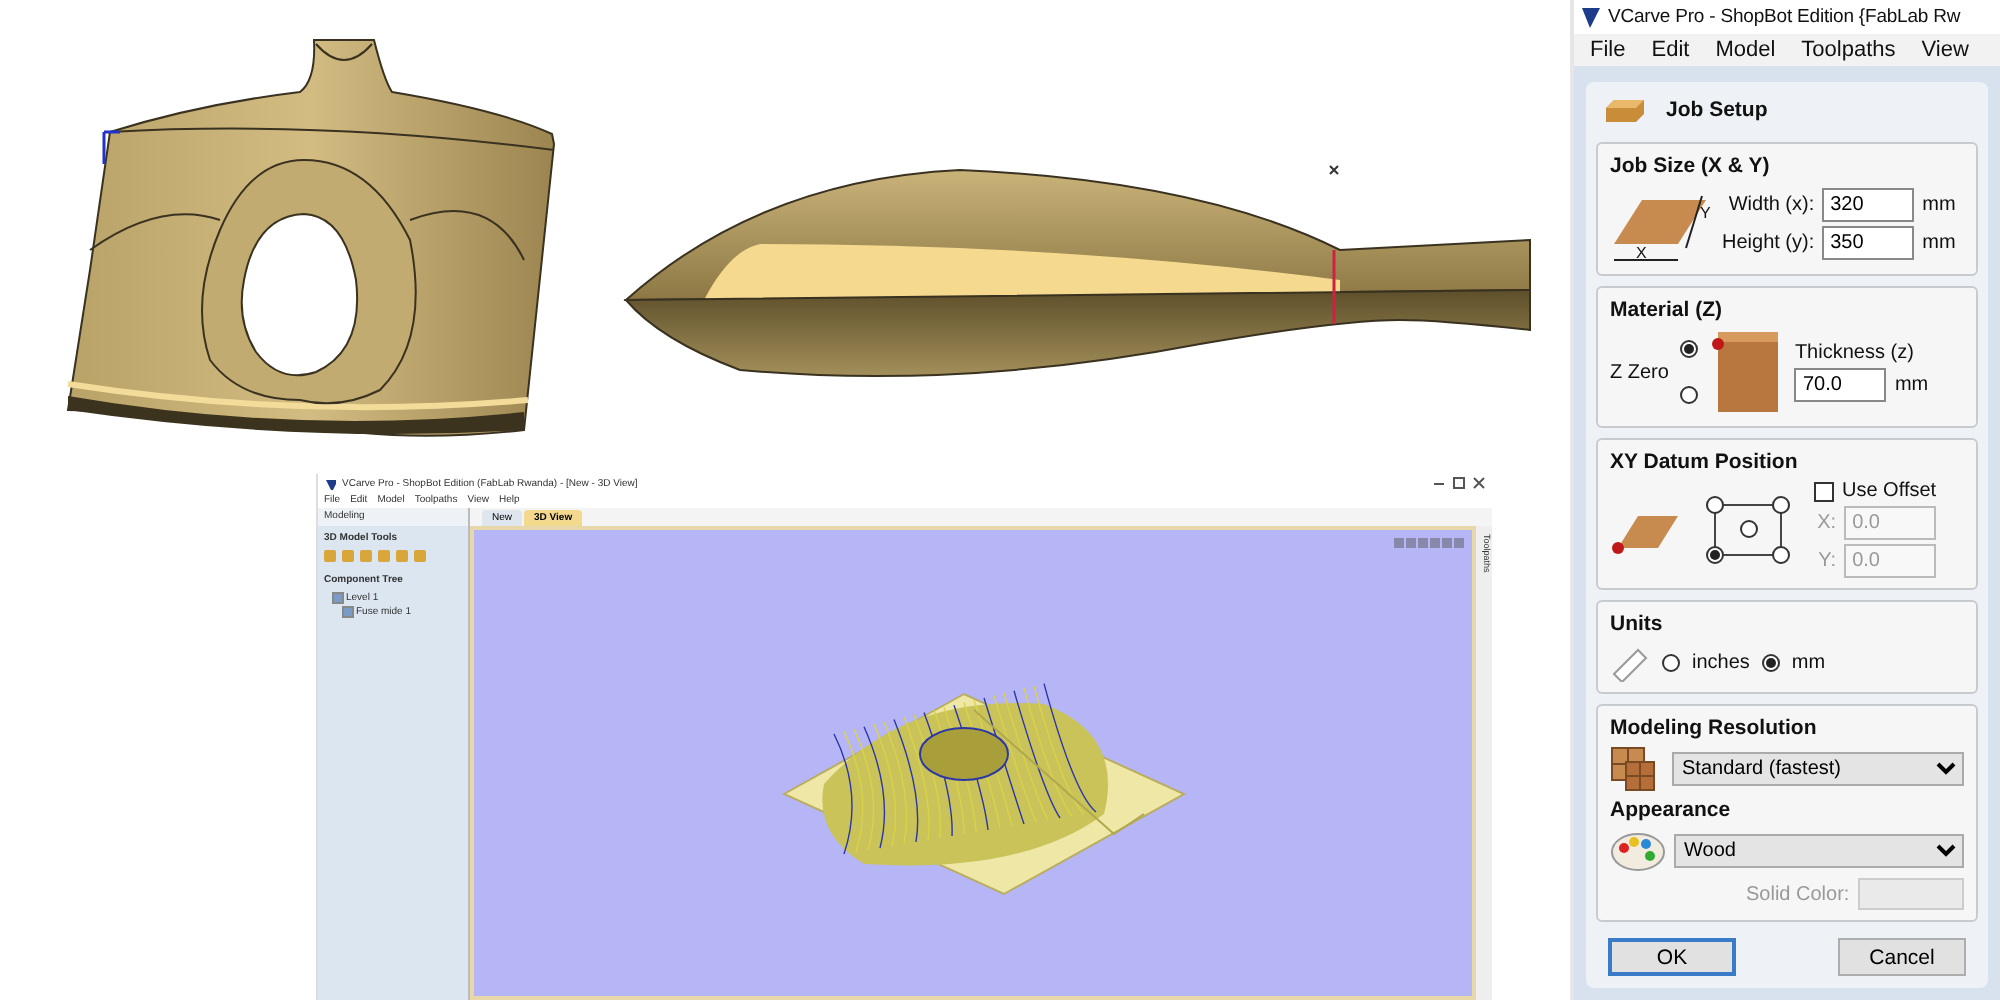 The image size is (2000, 1000). I want to click on field-label: Y:, so click(1827, 561).